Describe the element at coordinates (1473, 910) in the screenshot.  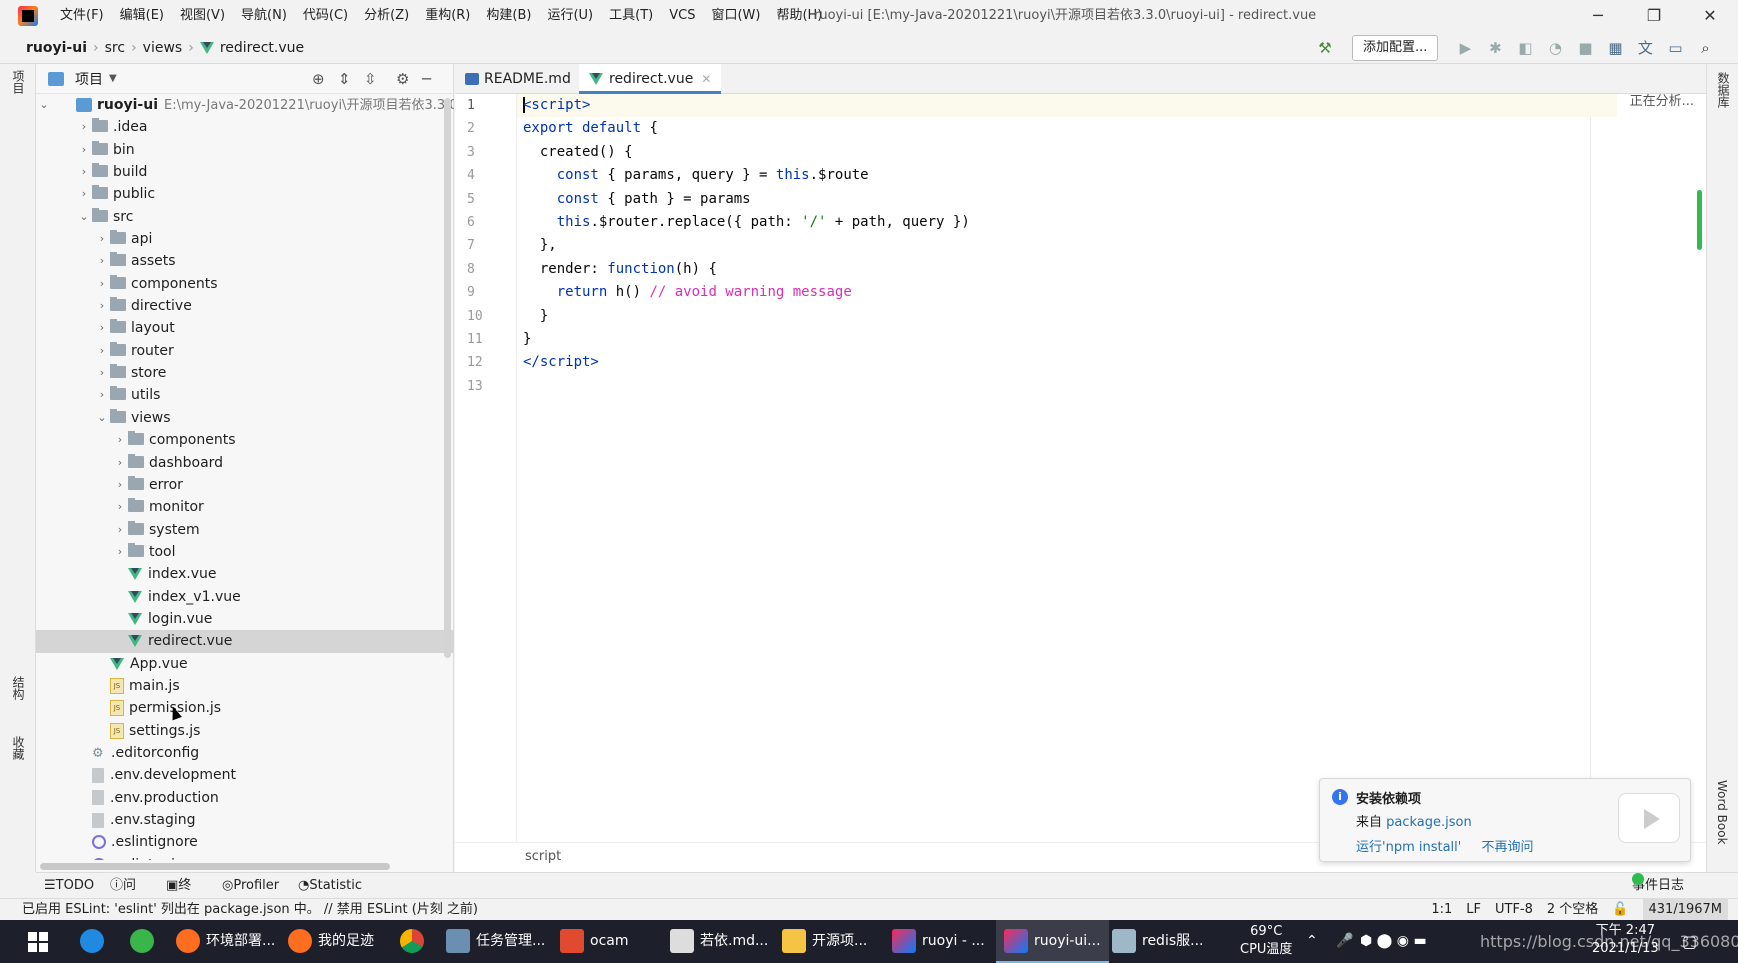
I see `line-separator: LF` at that location.